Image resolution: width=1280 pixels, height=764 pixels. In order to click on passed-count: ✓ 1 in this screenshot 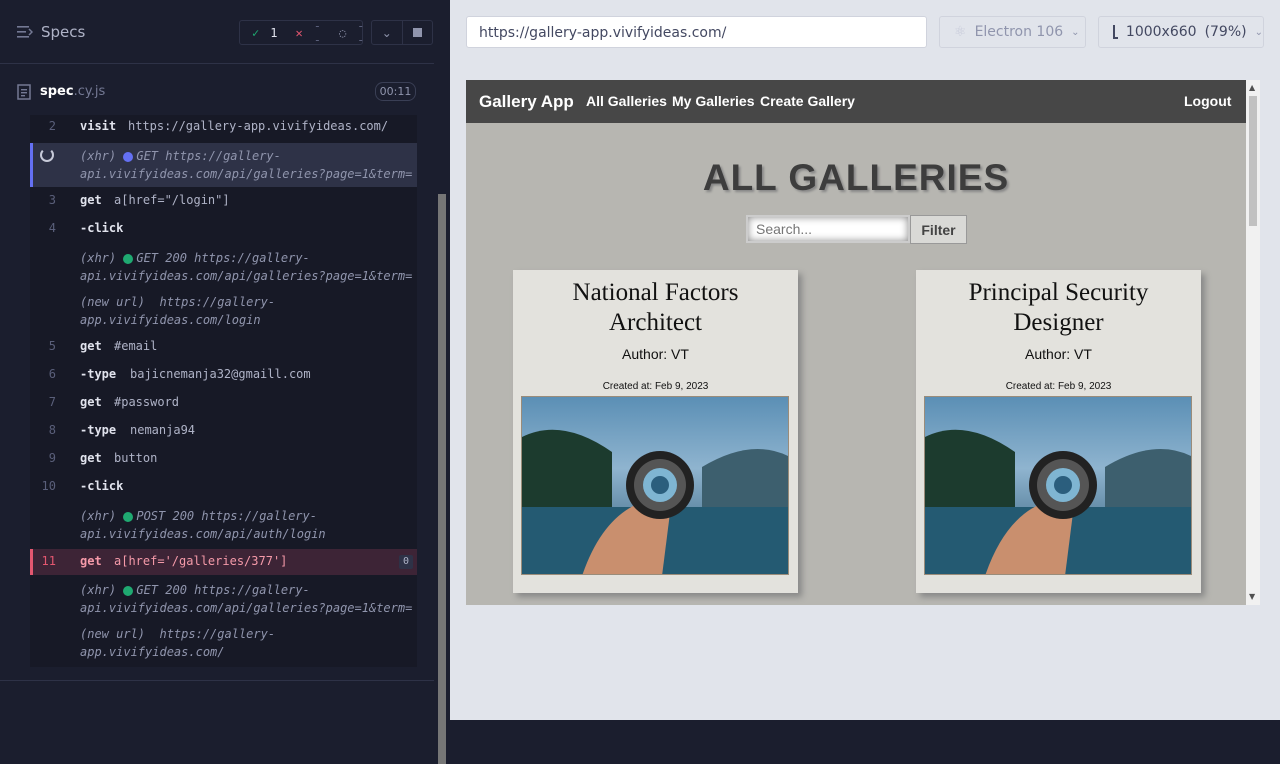, I will do `click(261, 33)`.